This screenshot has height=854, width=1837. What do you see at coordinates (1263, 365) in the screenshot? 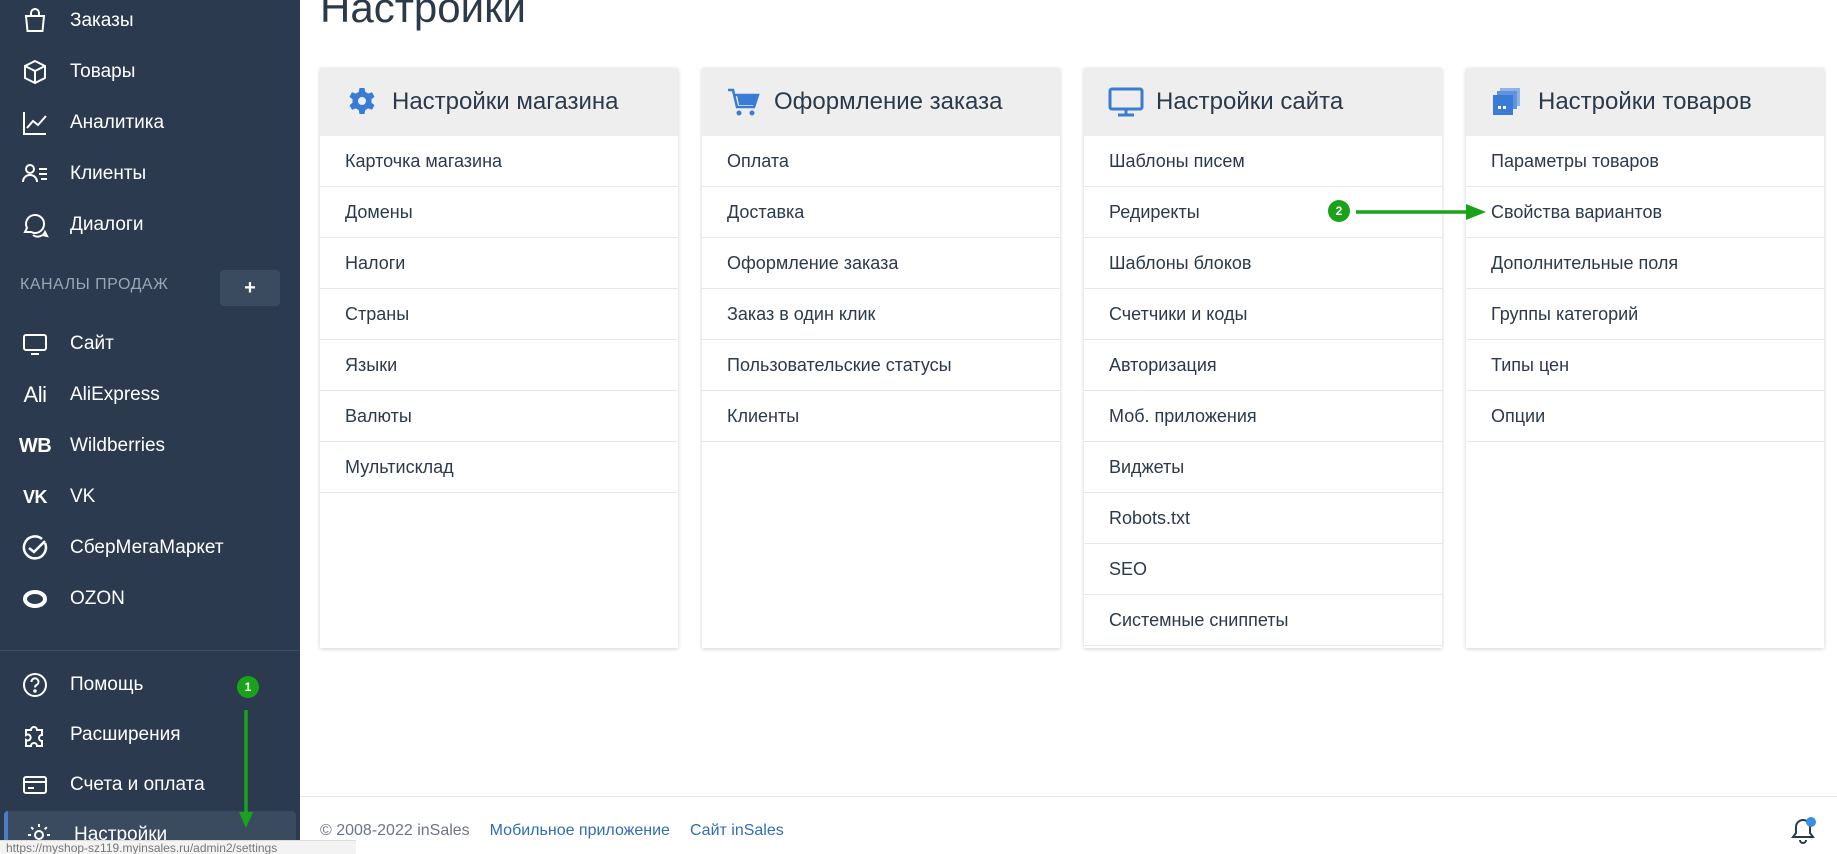
I see `settings-link-auth: Авторизация` at bounding box center [1263, 365].